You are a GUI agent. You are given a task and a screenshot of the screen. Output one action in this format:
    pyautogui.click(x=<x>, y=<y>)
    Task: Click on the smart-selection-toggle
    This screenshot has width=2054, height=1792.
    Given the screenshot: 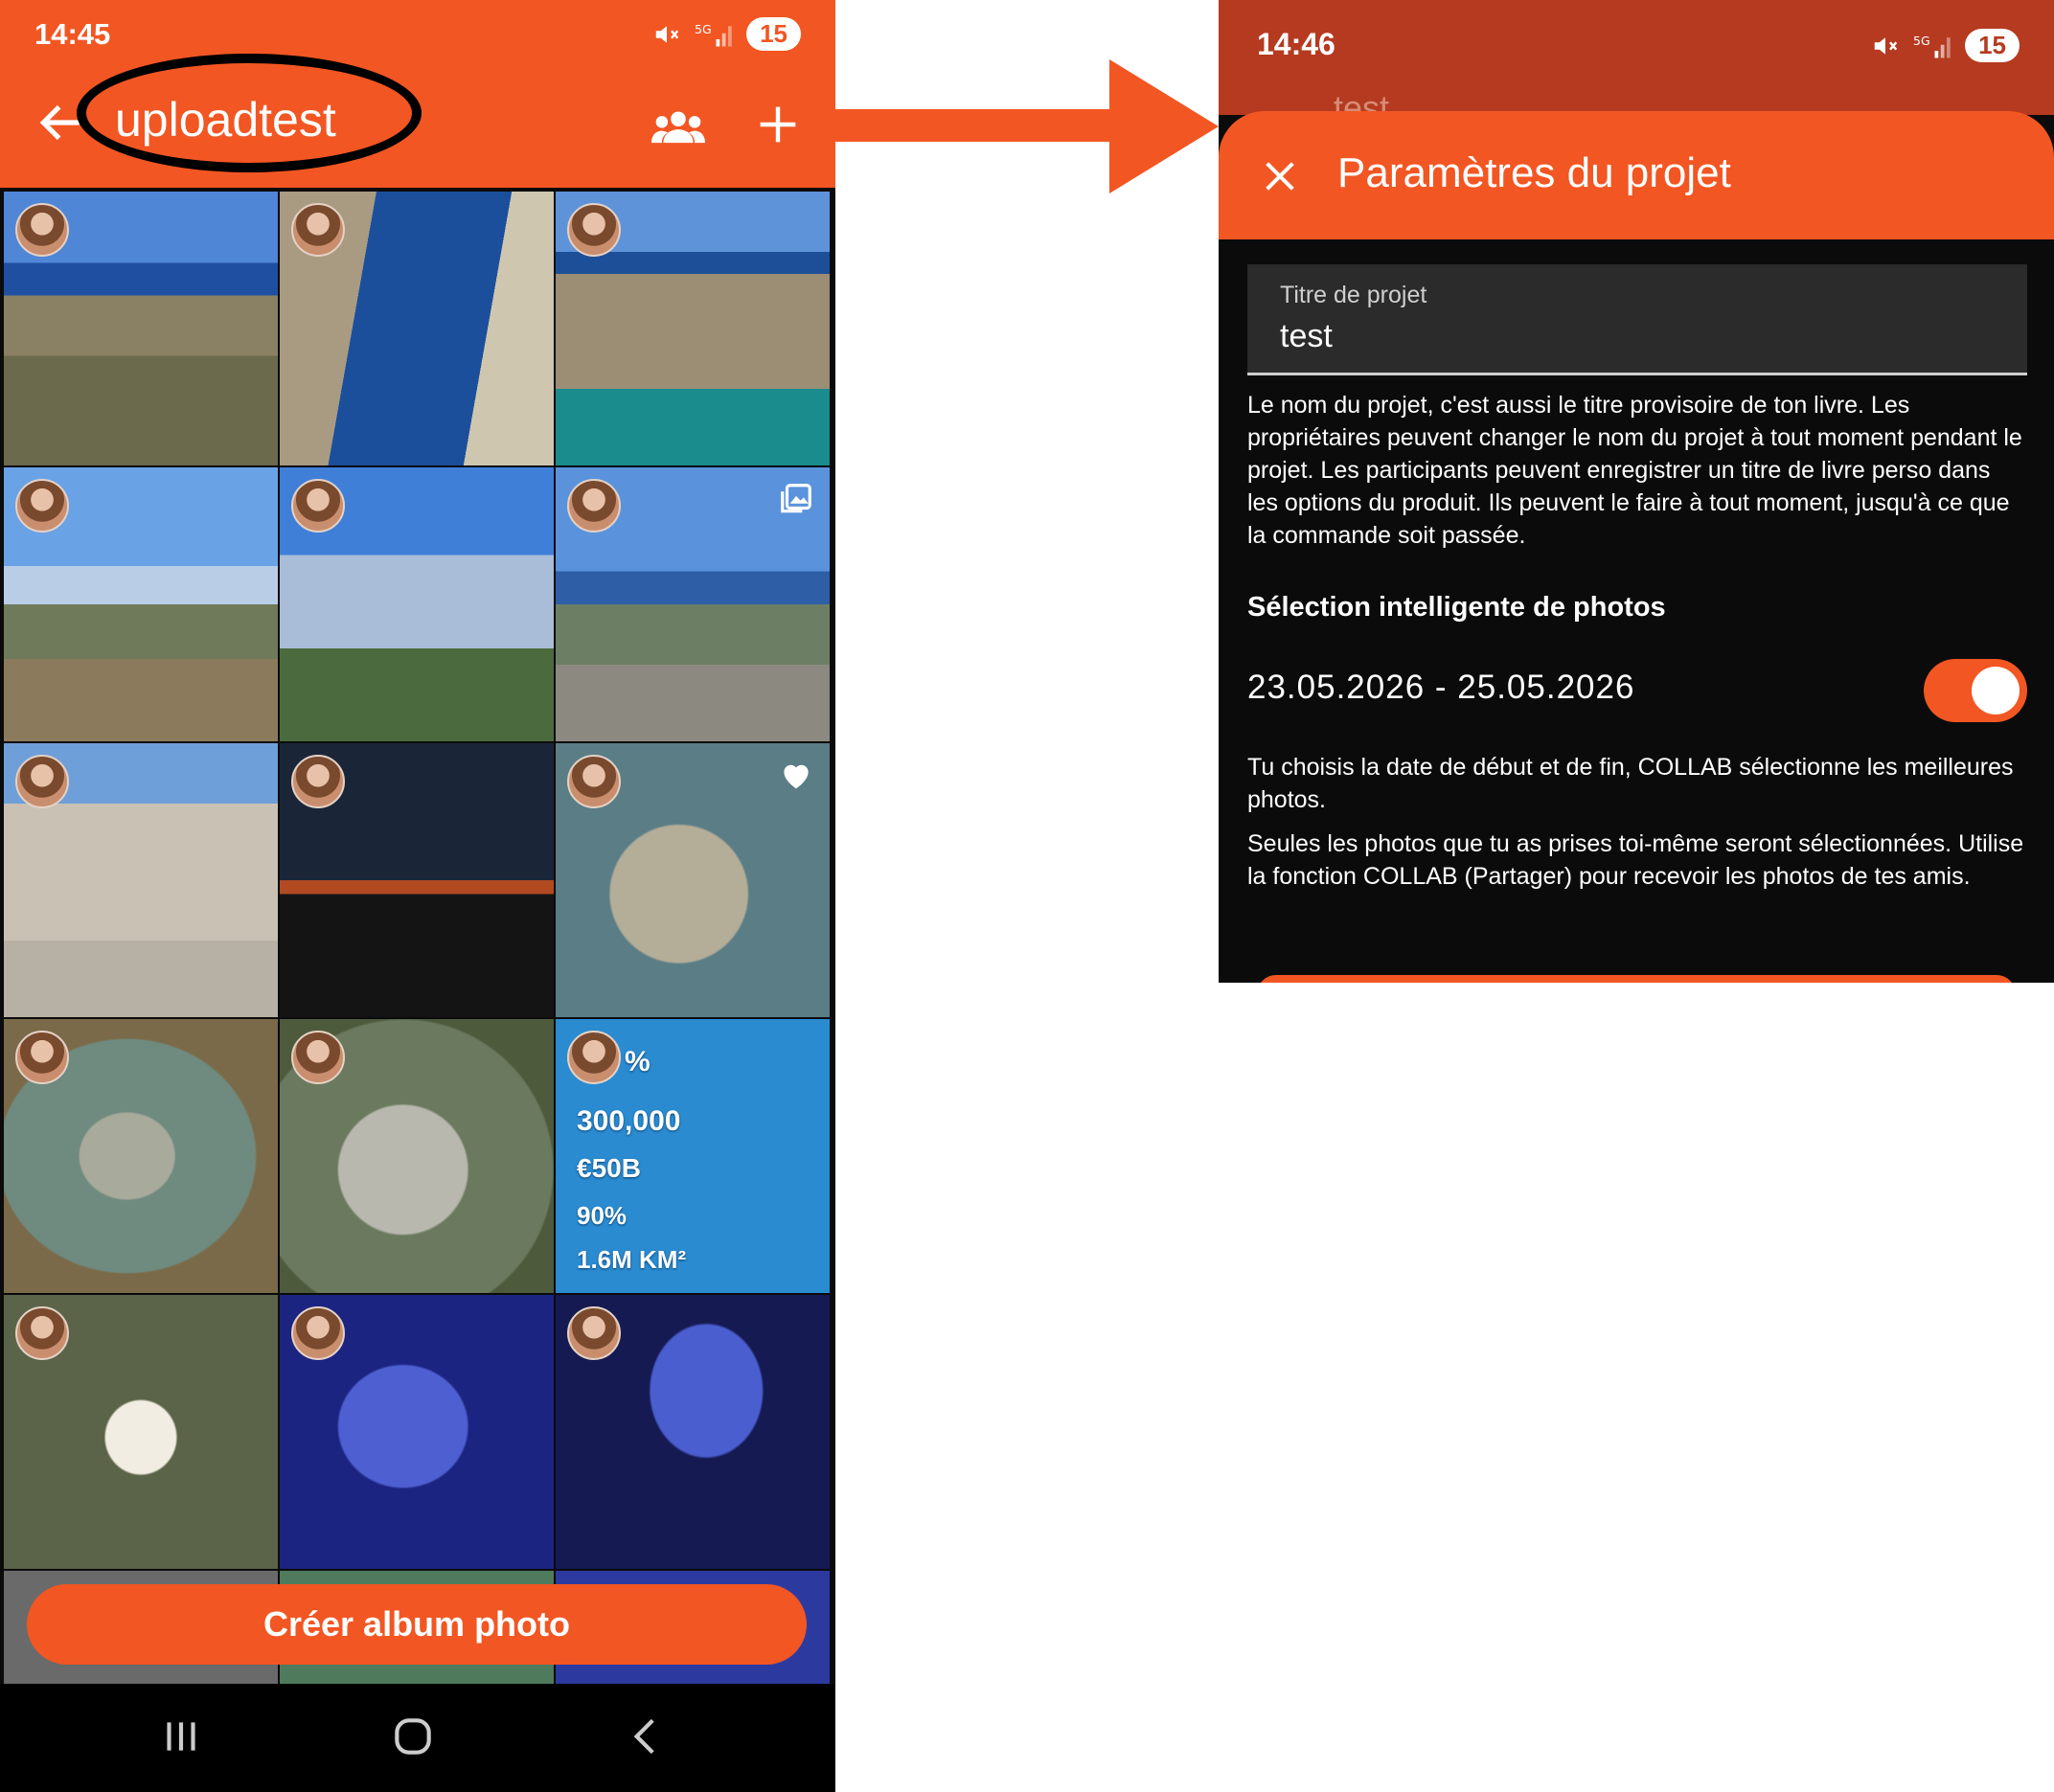 What is the action you would take?
    pyautogui.click(x=1975, y=690)
    